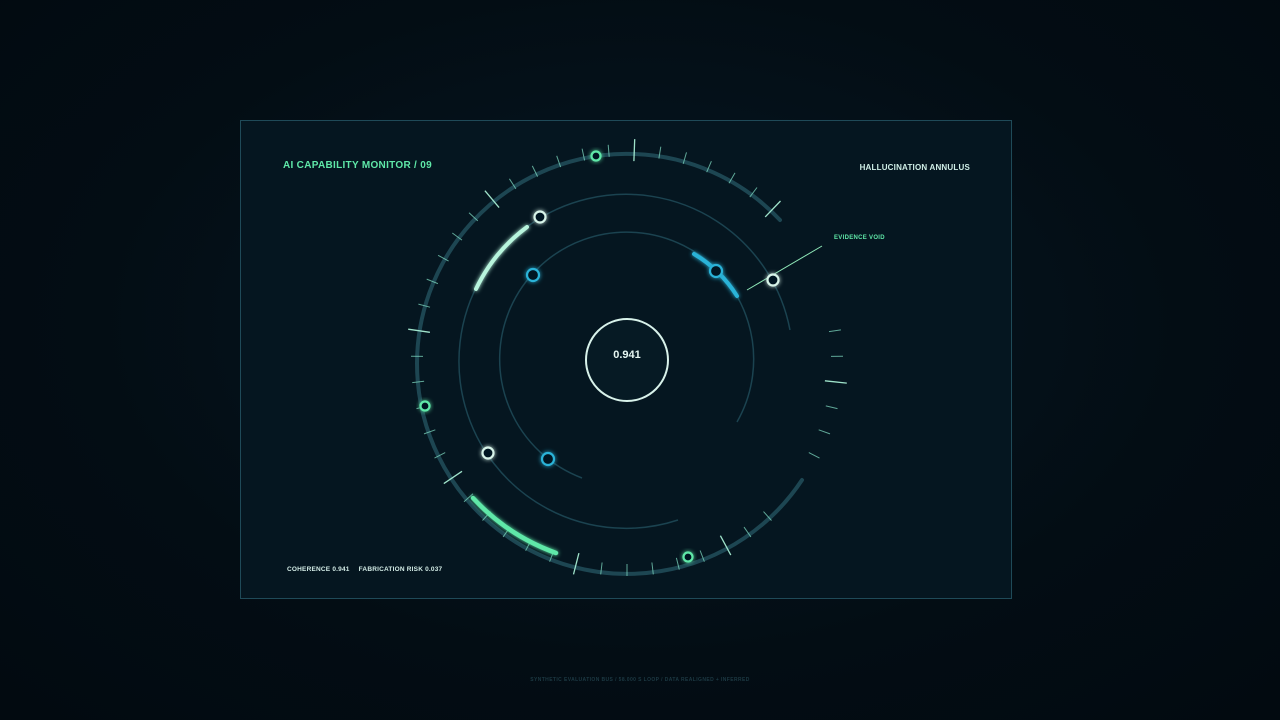  I want to click on mode-label: HALLUCINATION ANNULUS, so click(914, 167).